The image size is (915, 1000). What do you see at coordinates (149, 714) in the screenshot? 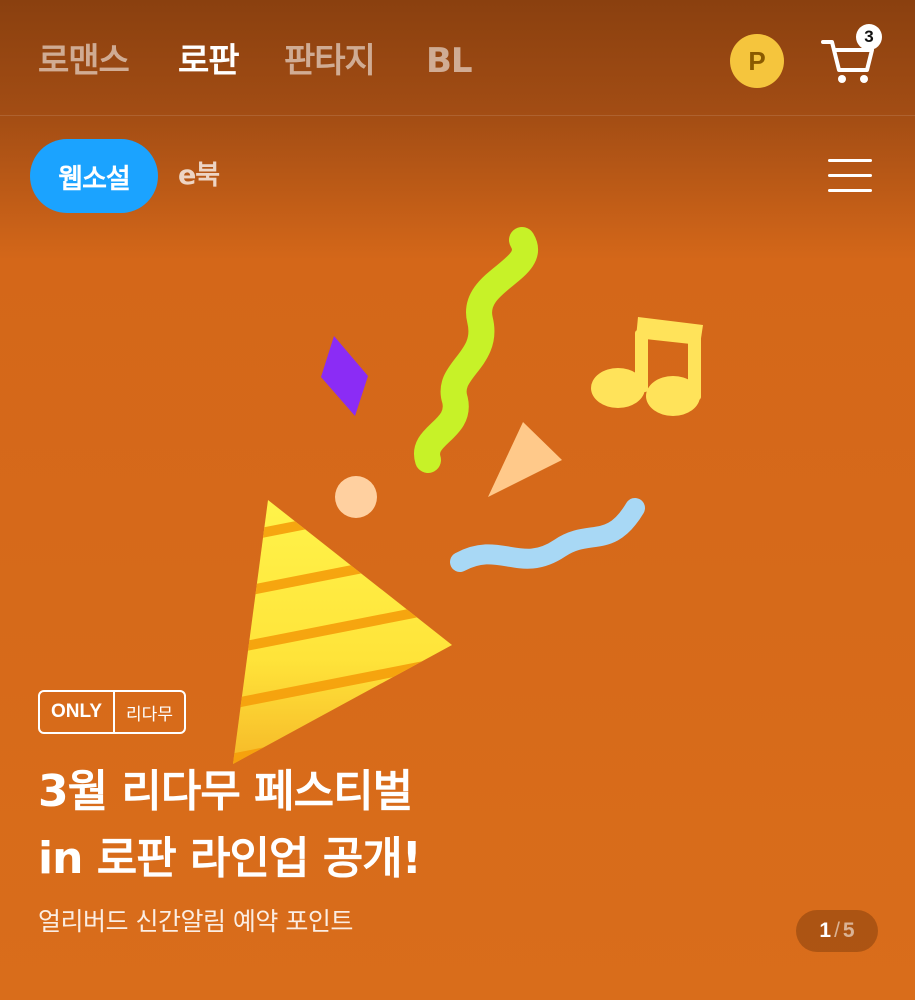
I see `badge-brand-label: 리다무` at bounding box center [149, 714].